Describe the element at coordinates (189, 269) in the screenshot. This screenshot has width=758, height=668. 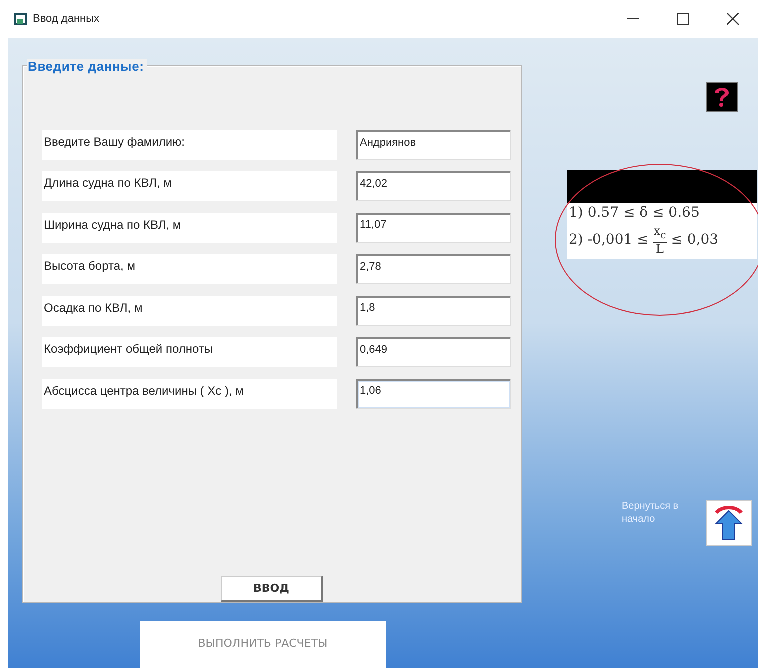
I see `field-label: Высота борта, м` at that location.